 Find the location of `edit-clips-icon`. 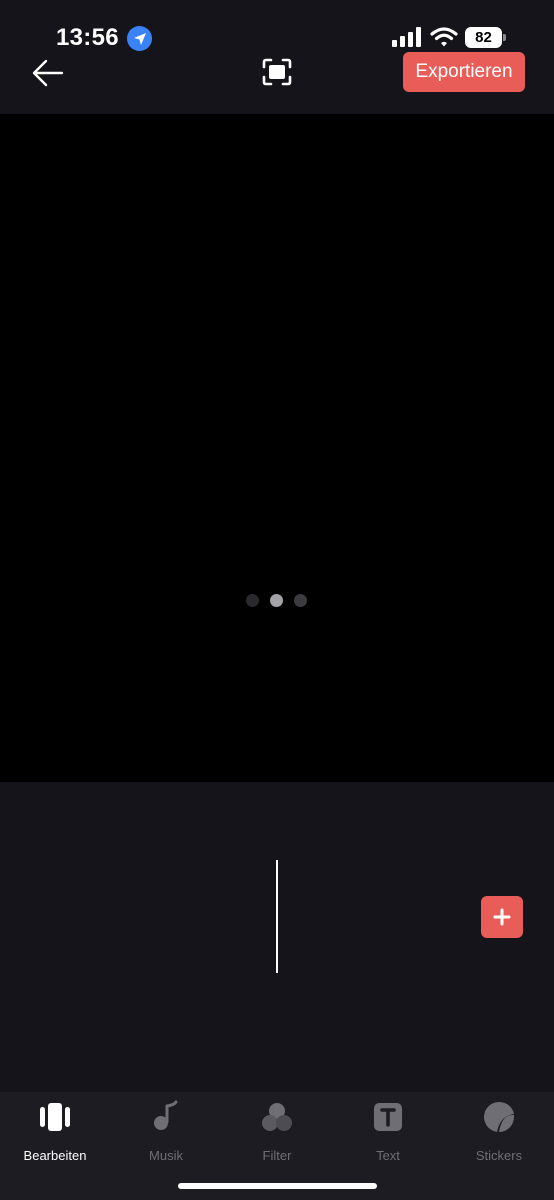

edit-clips-icon is located at coordinates (55, 1117).